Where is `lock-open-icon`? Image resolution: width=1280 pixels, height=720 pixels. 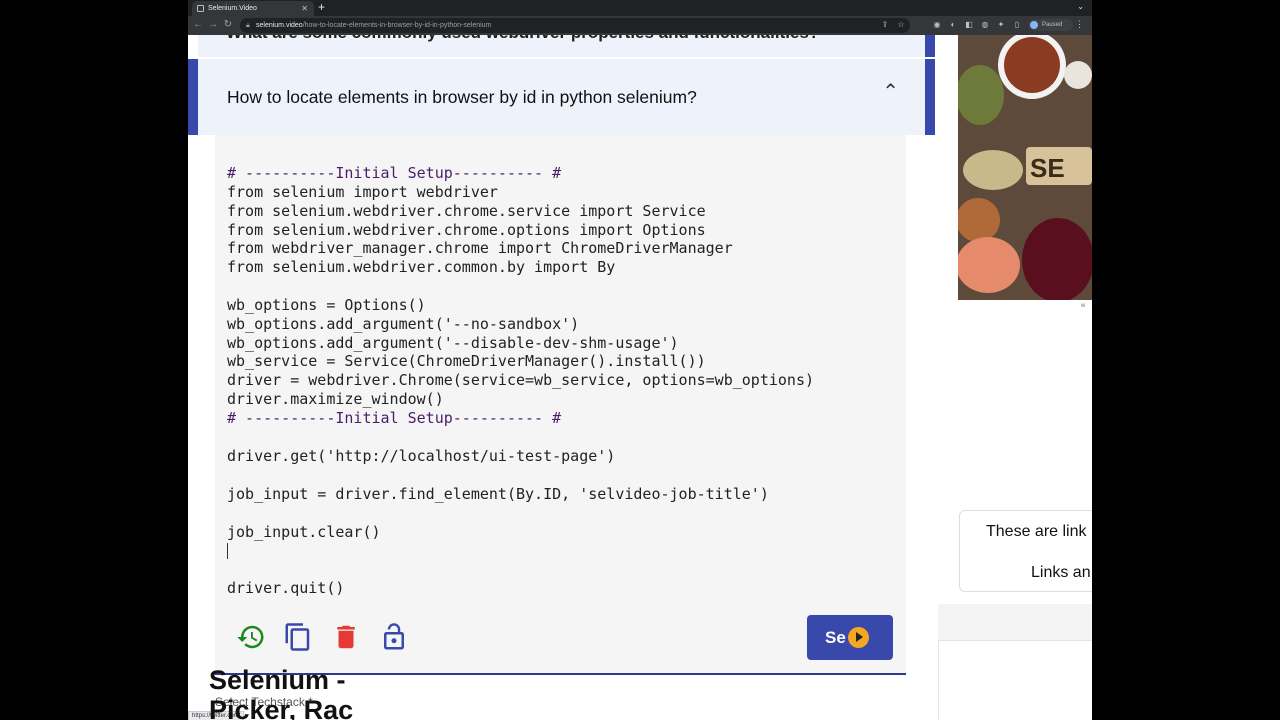 lock-open-icon is located at coordinates (394, 637).